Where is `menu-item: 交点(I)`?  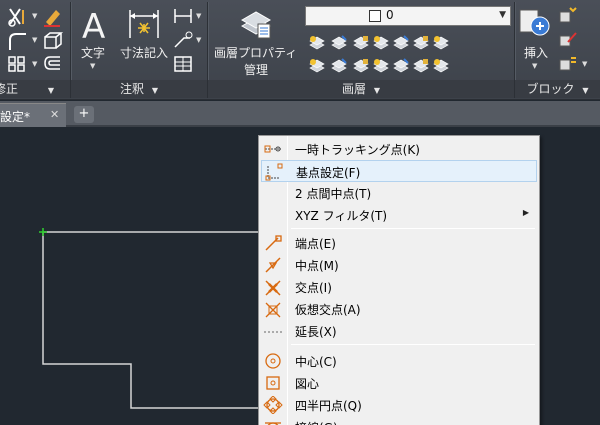 menu-item: 交点(I) is located at coordinates (399, 287).